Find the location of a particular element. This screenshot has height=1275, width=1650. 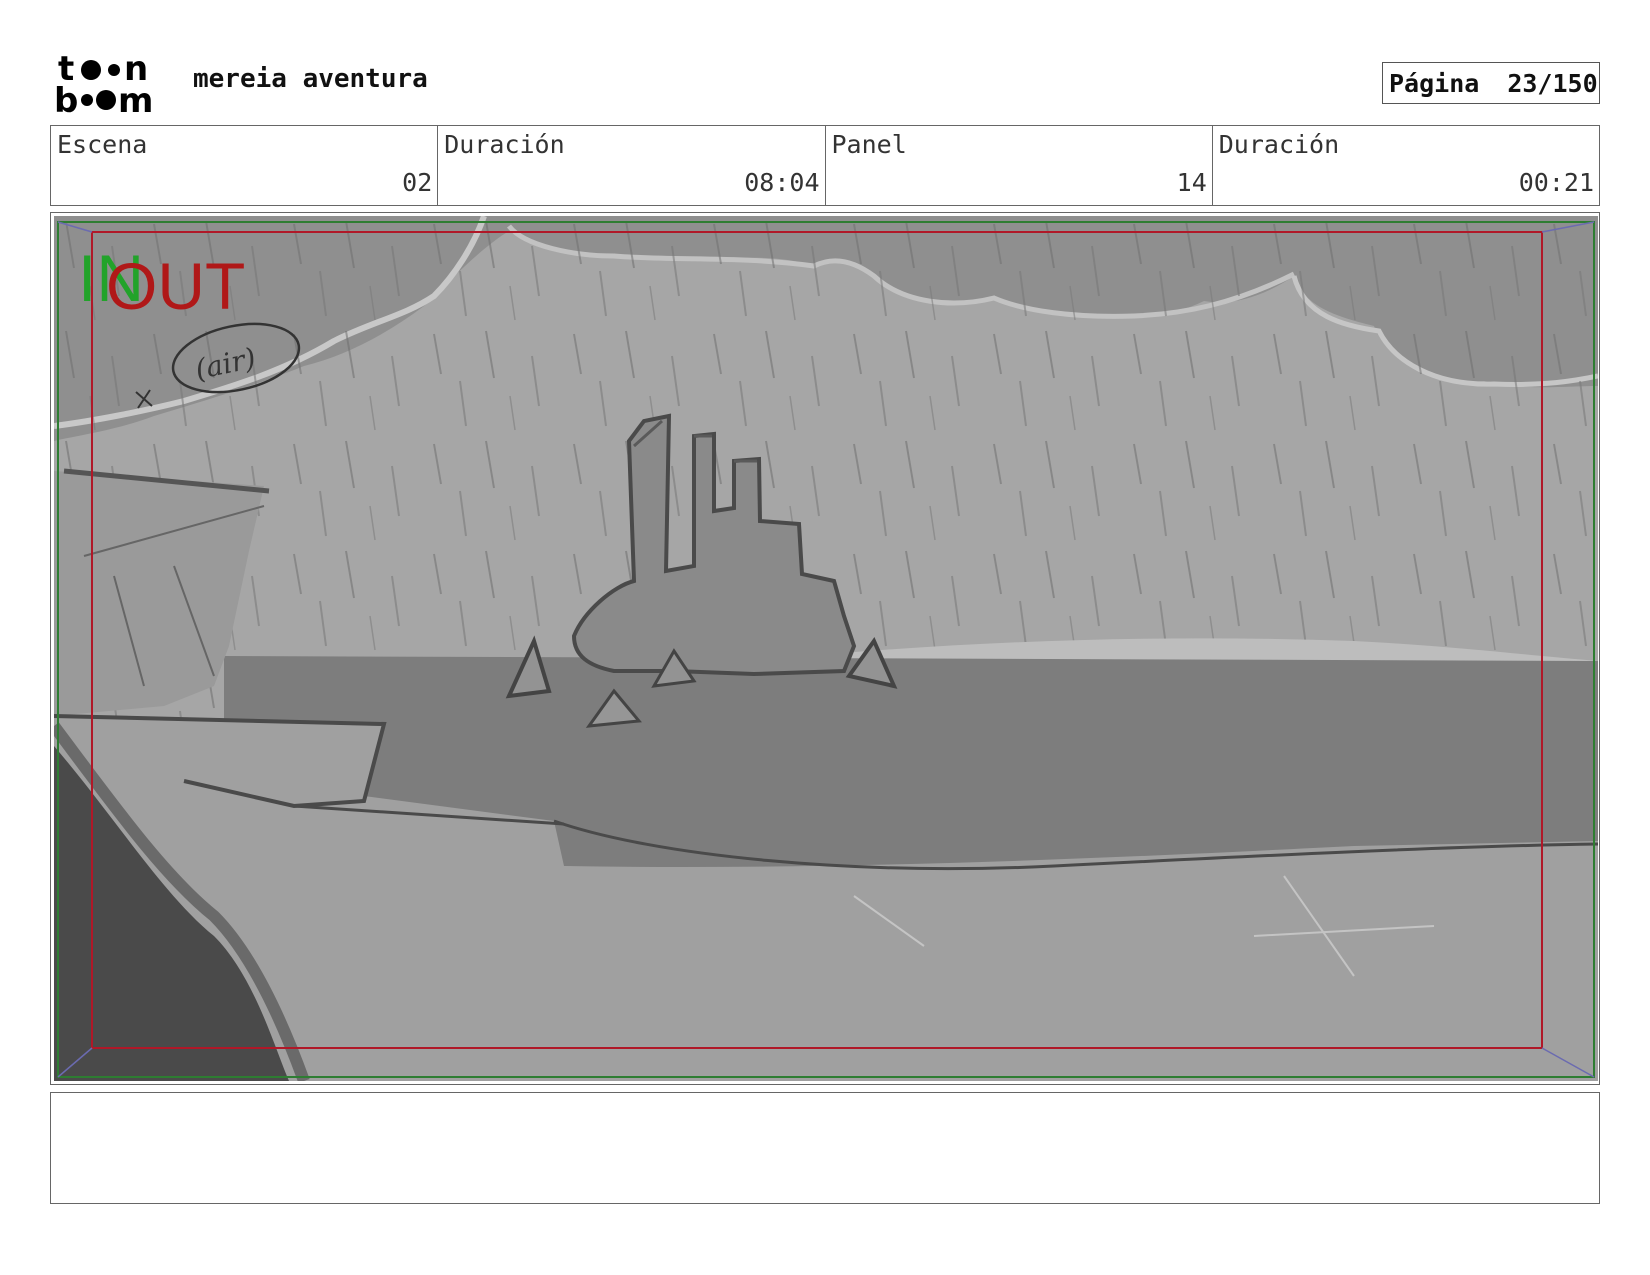

panel-duration-value: 00:21 is located at coordinates (1556, 182).